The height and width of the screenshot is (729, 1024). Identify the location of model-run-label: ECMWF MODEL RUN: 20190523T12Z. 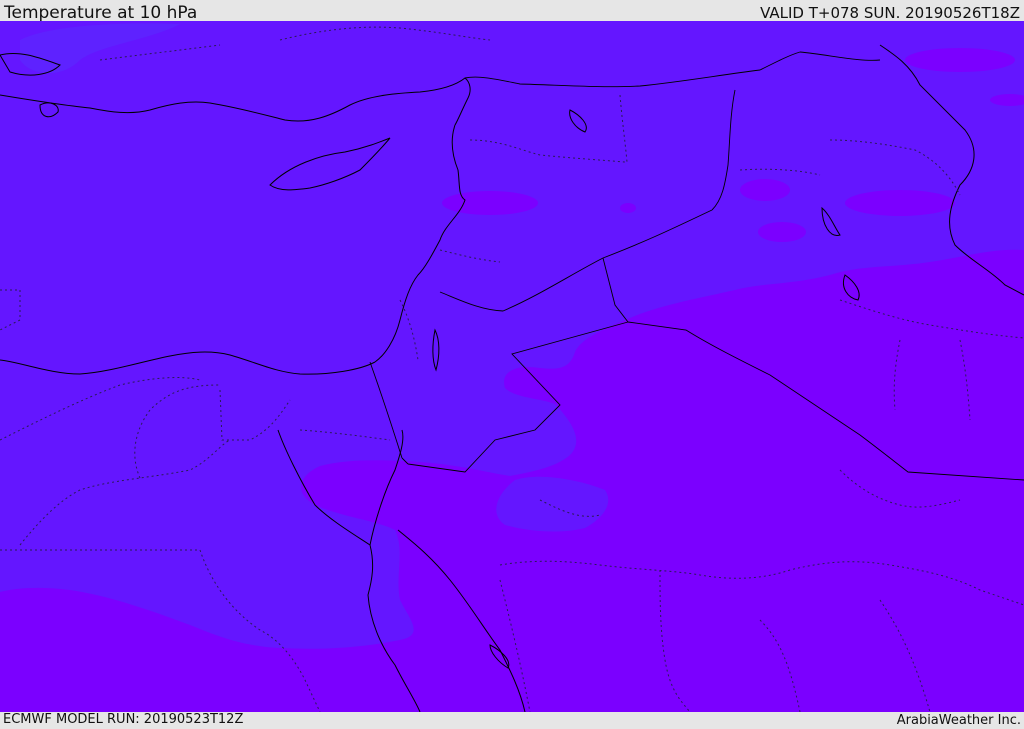
(123, 719).